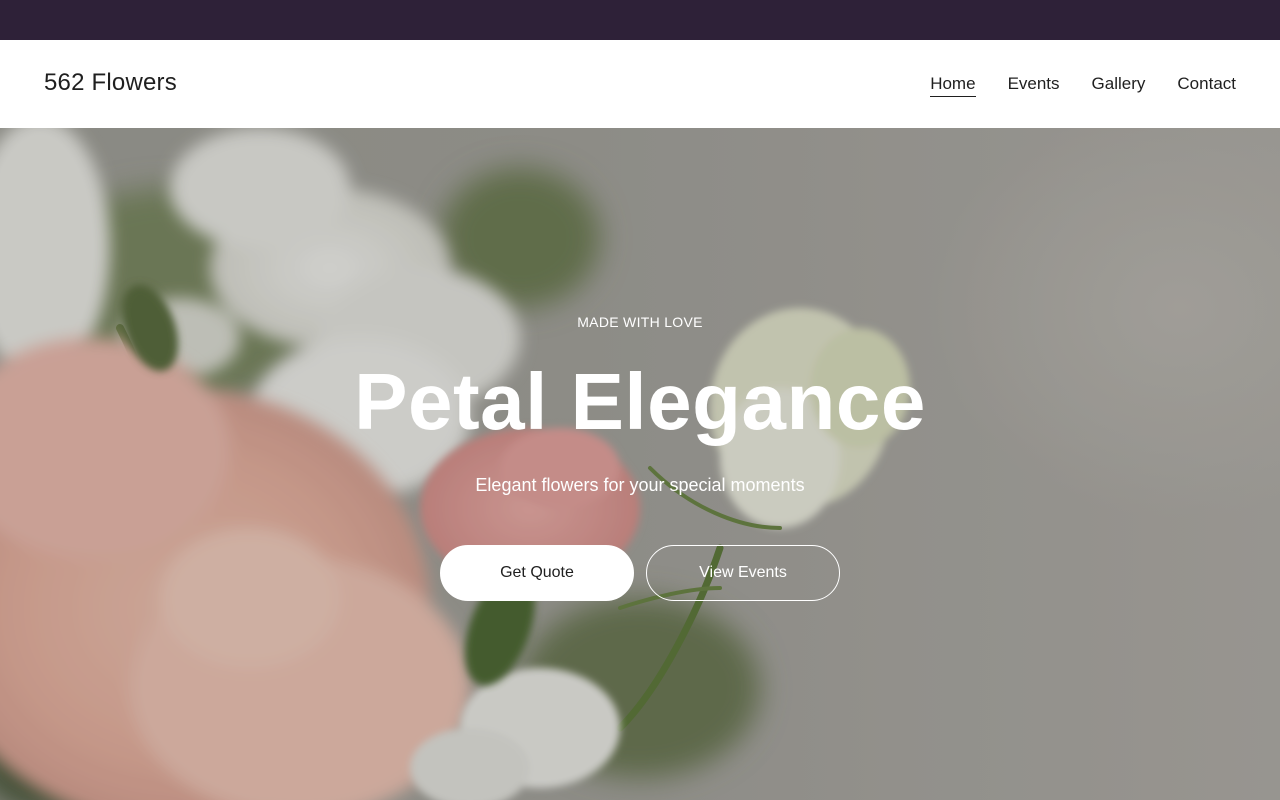  I want to click on site-header: 562 Flowers Home Events Gallery Contact, so click(640, 84).